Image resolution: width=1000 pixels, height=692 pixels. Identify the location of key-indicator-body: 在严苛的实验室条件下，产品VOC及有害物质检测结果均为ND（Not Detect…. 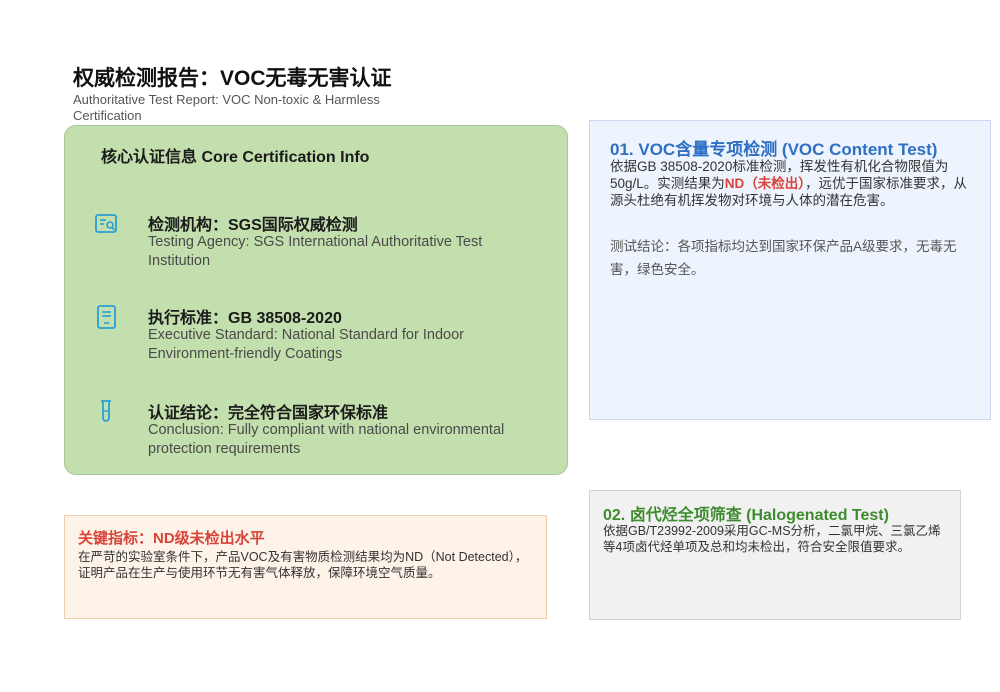
(303, 565).